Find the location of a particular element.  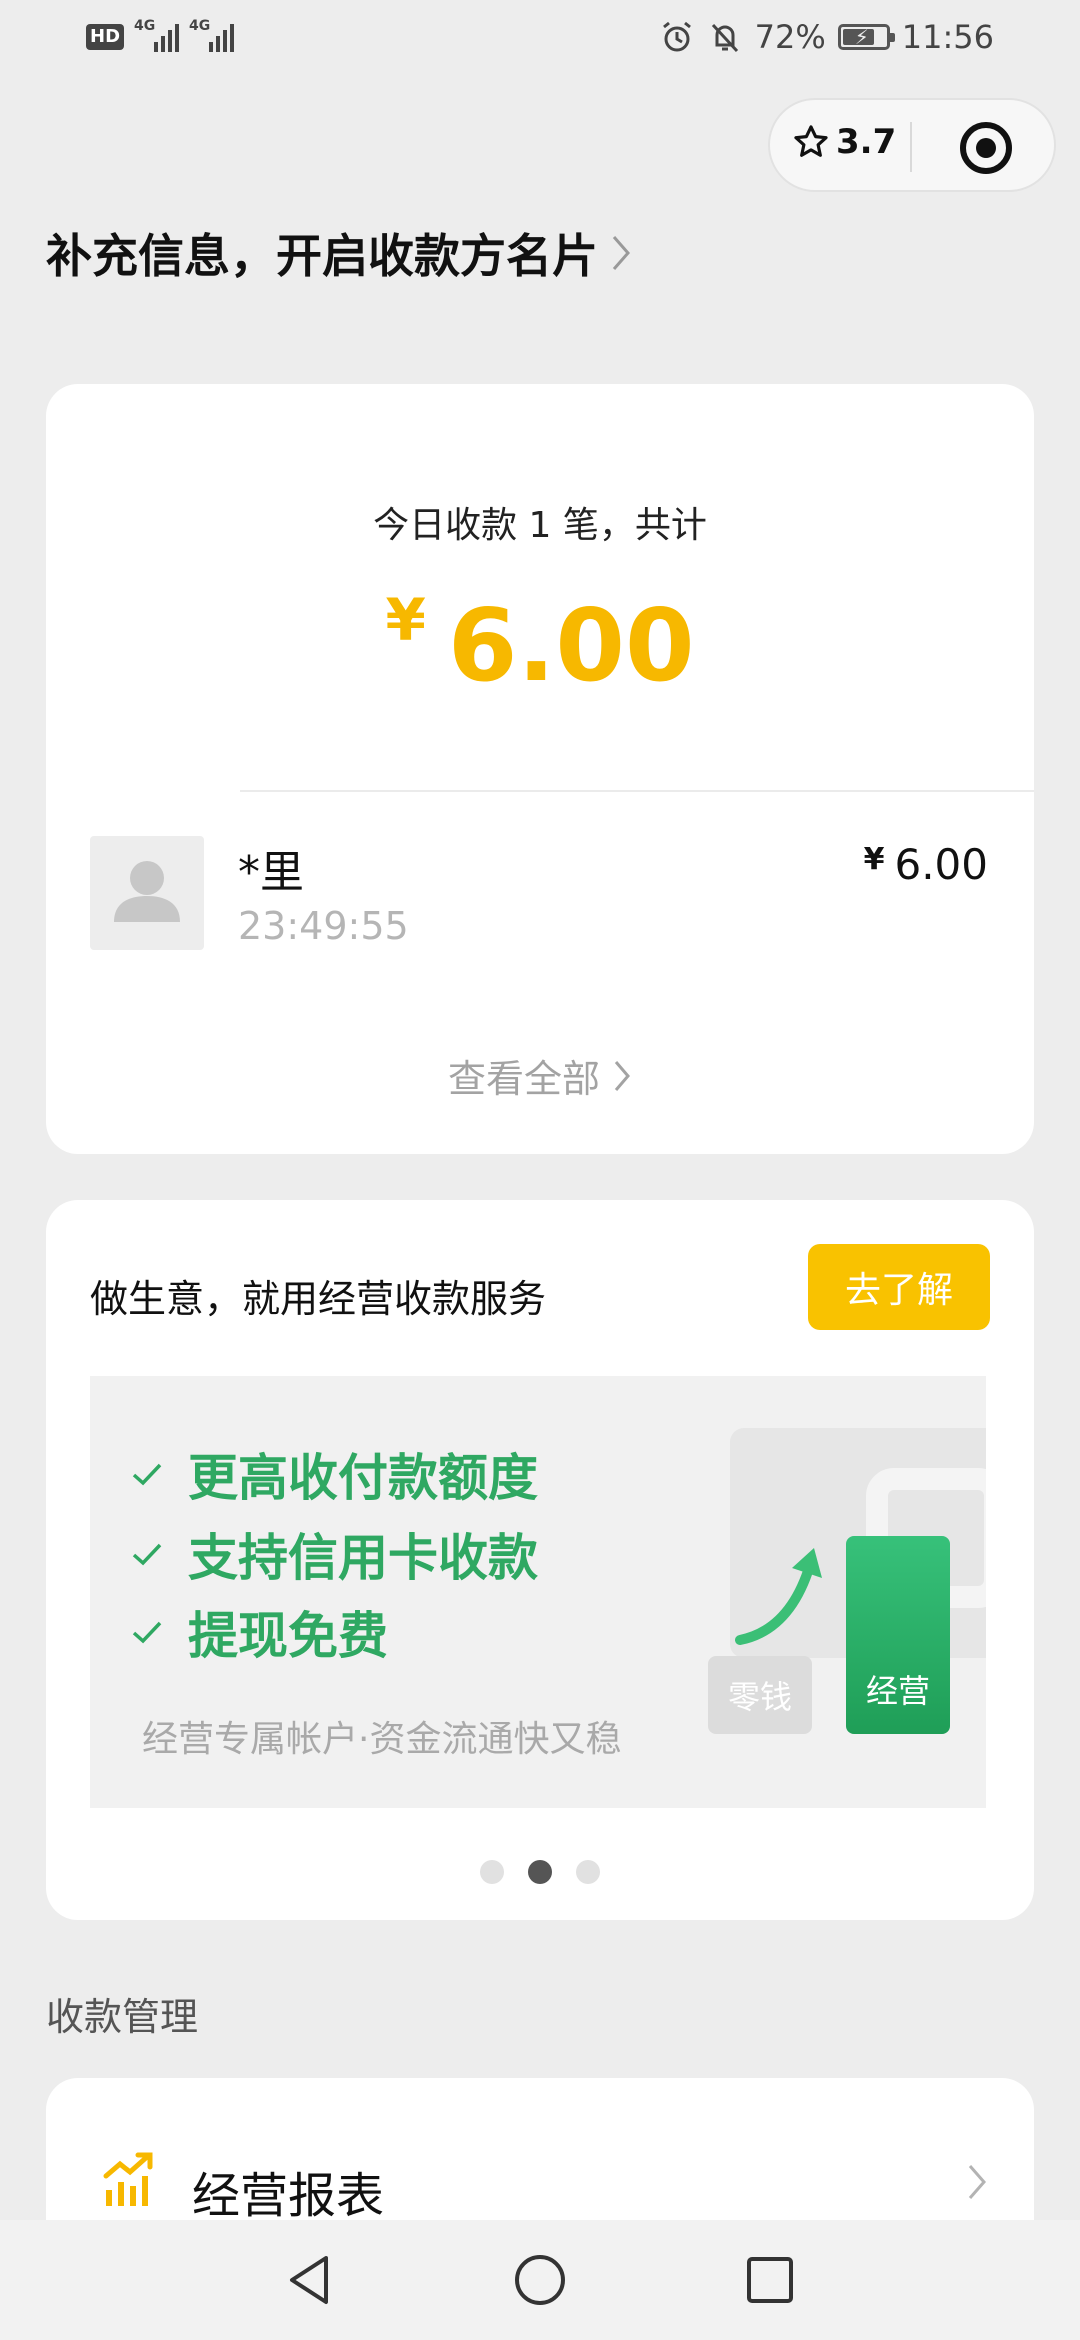

rating-button: 3.7 is located at coordinates (844, 142).